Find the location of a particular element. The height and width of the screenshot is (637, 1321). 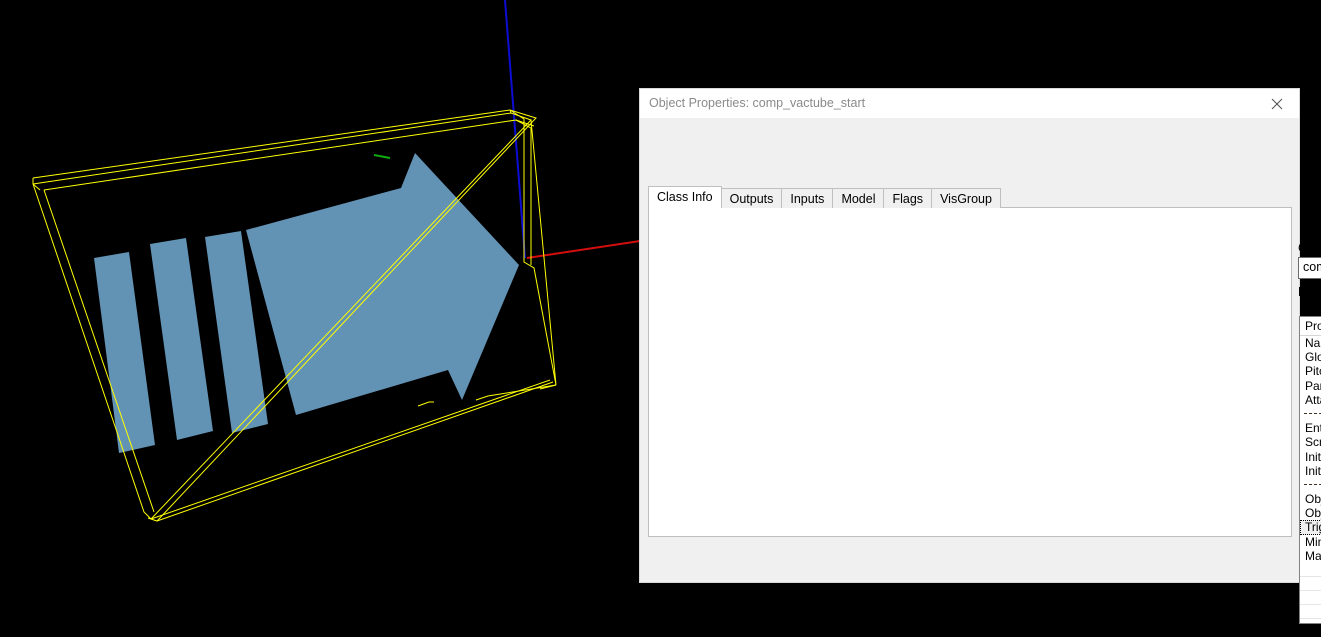

property-row-name: Script think function is located at coordinates (1313, 442).